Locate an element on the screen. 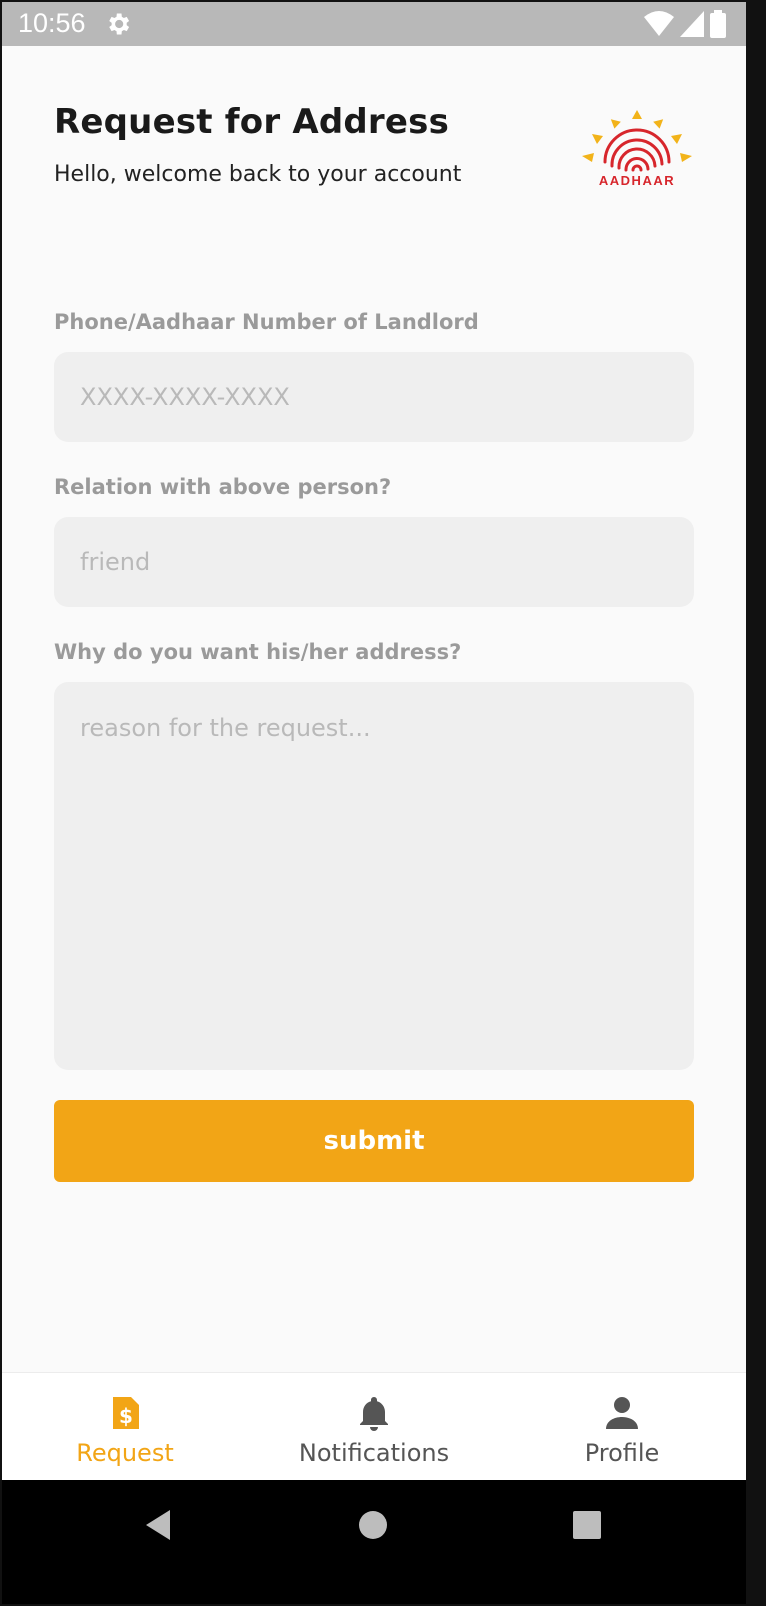 This screenshot has height=1606, width=766. status-bar: 10:56 is located at coordinates (374, 24).